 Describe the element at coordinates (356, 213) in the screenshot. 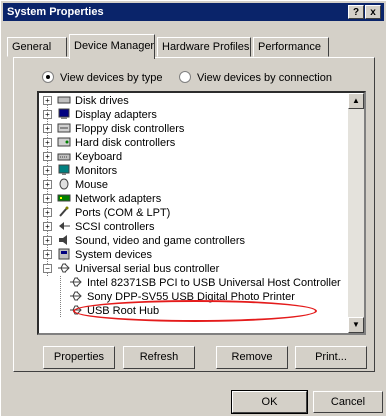

I see `vertical-scrollbar: ▲ ▼` at that location.